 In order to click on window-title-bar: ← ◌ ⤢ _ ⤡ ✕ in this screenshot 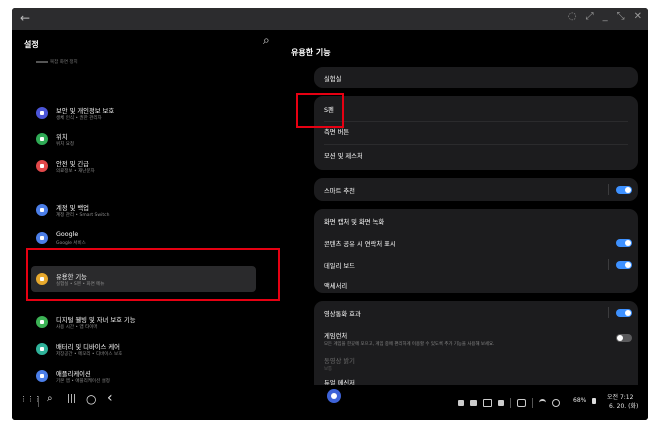, I will do `click(330, 19)`.